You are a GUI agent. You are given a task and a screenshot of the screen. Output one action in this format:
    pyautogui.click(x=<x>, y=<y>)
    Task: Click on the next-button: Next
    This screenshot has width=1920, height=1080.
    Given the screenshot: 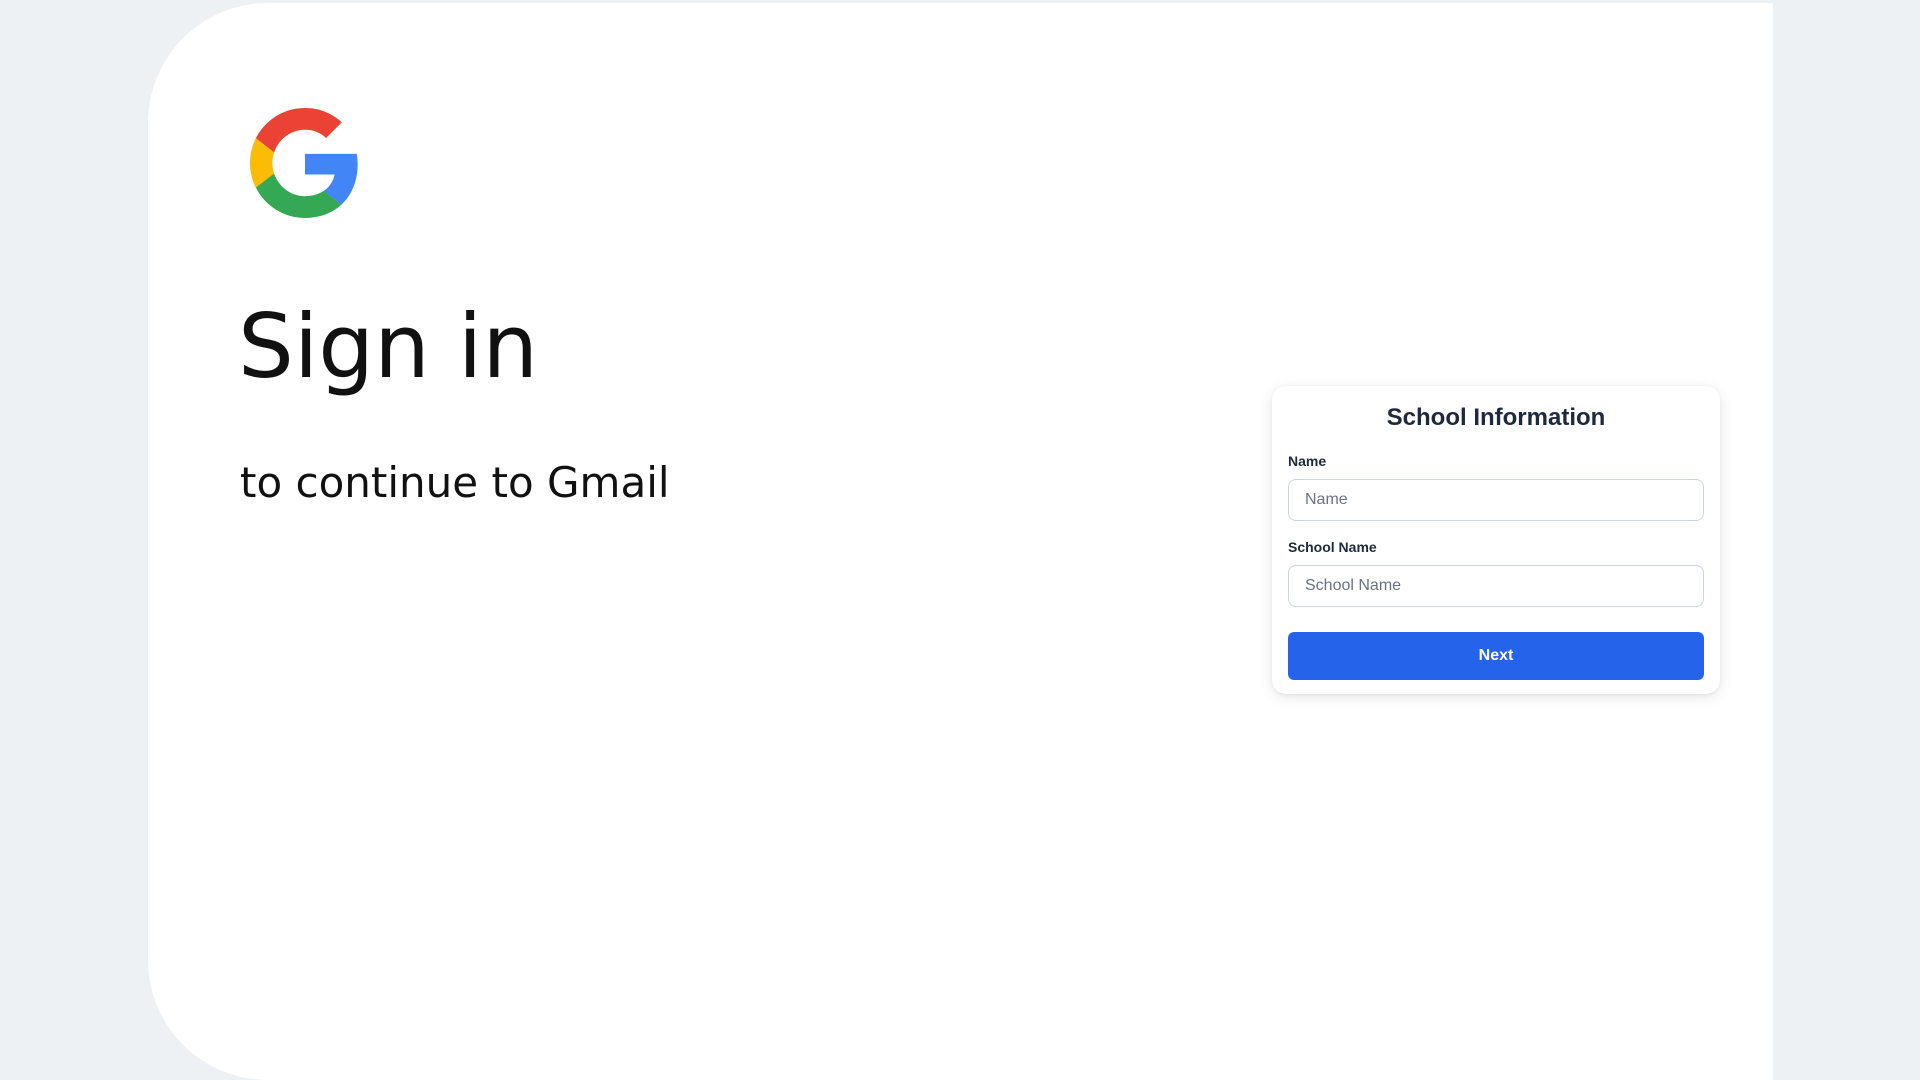 What is the action you would take?
    pyautogui.click(x=1496, y=656)
    